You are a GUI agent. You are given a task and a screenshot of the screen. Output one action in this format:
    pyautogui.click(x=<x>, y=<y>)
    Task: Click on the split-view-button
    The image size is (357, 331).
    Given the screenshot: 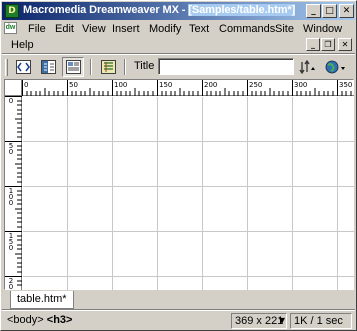 What is the action you would take?
    pyautogui.click(x=48, y=67)
    